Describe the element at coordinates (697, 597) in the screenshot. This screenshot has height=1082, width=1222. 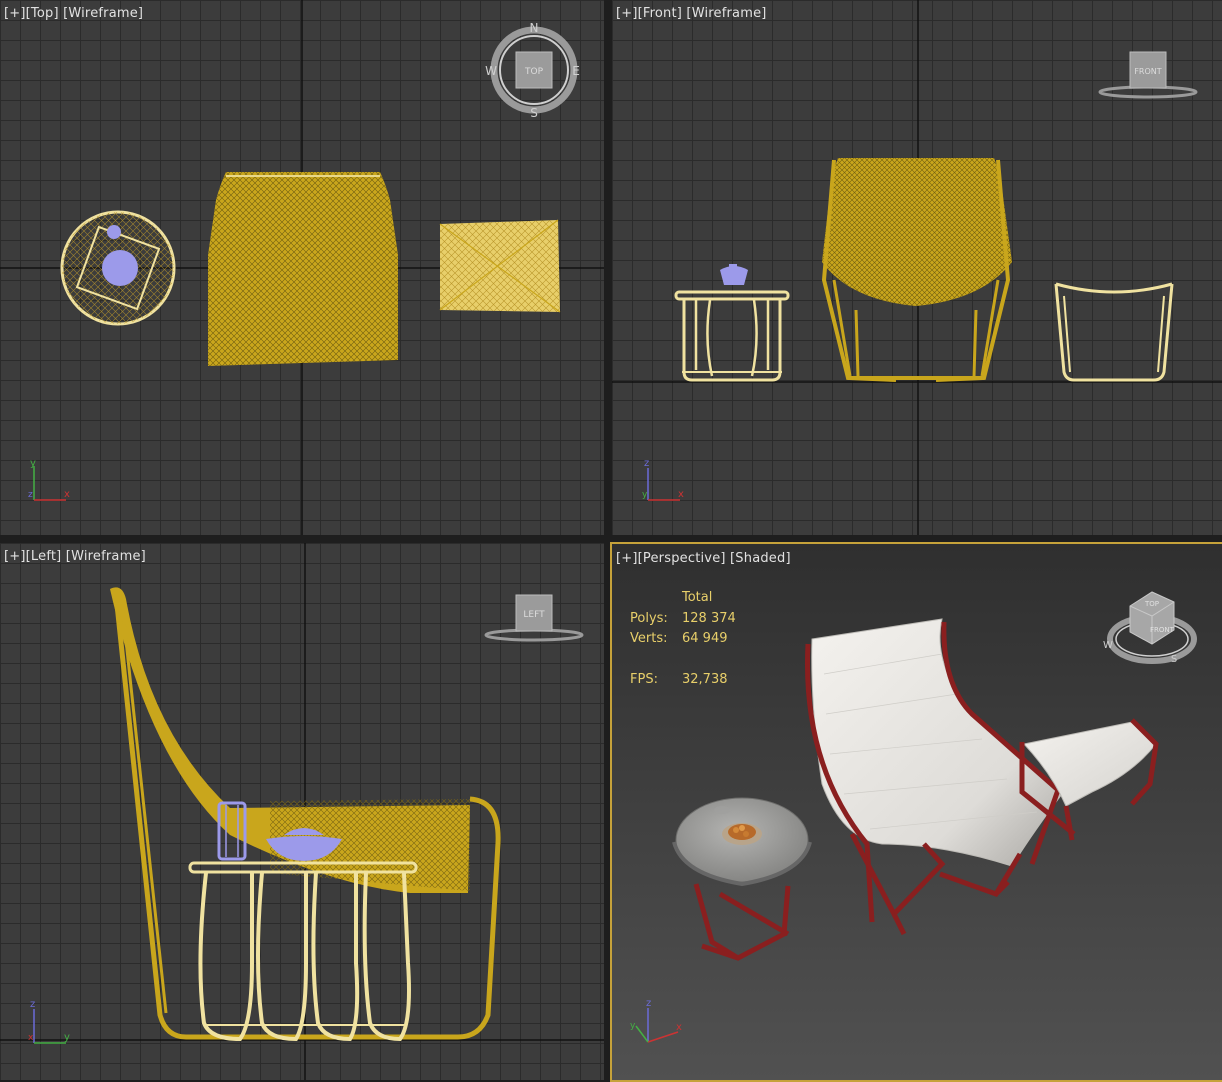
I see `stats-header: Total` at that location.